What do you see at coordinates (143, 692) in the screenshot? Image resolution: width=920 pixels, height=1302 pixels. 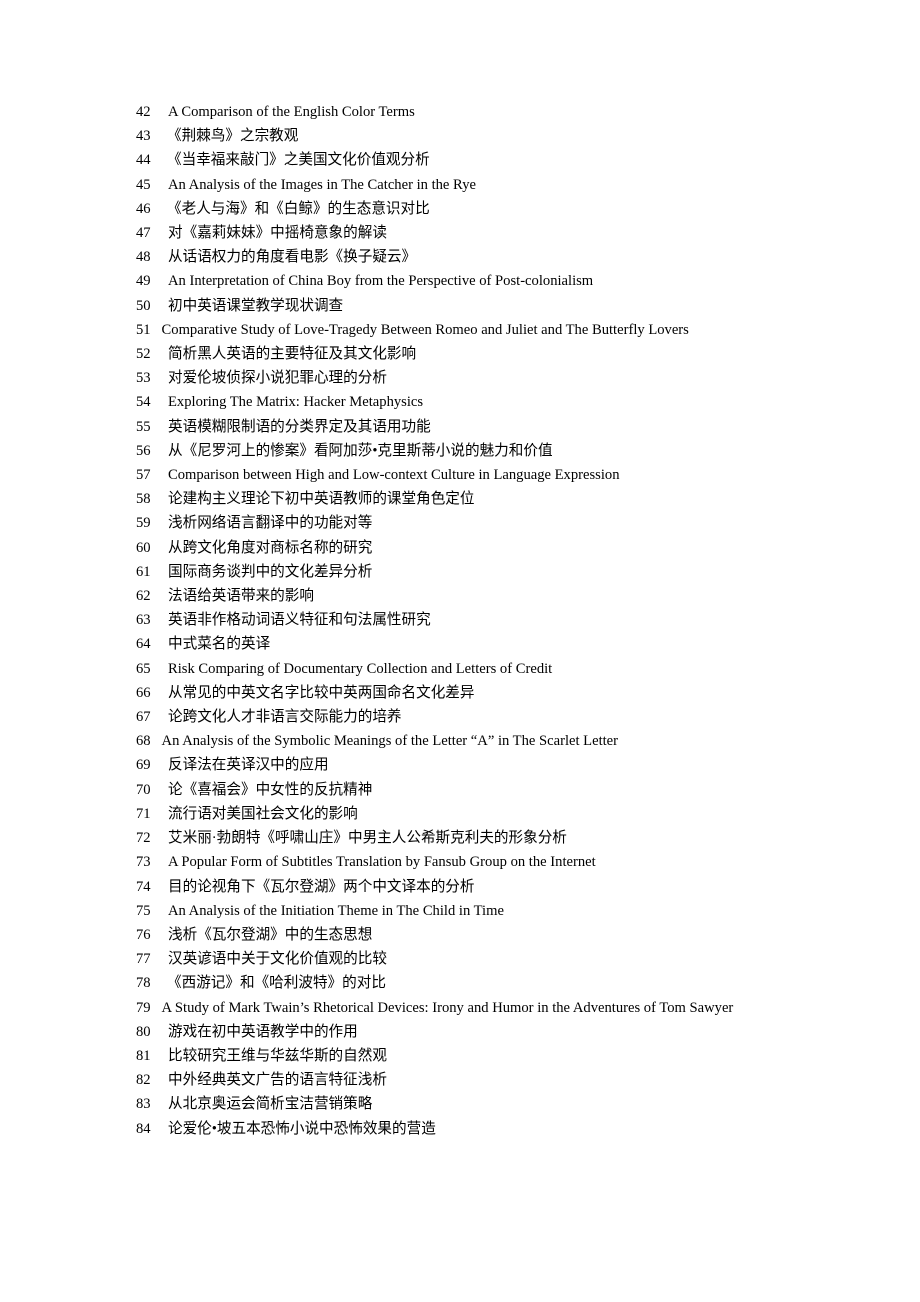 I see `entry-number: 66` at bounding box center [143, 692].